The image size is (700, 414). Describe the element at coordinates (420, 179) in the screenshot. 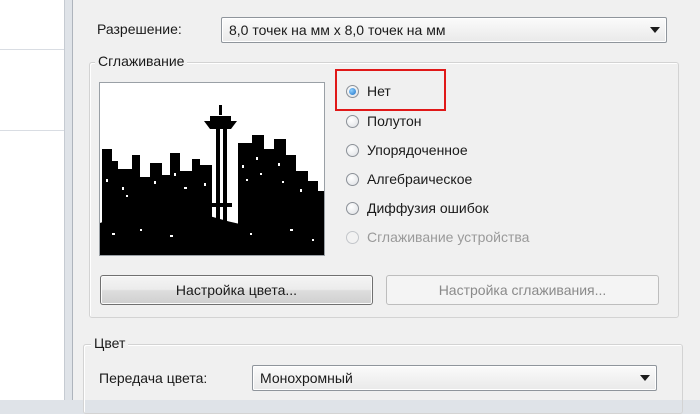

I see `radio-algebraic-label: Алгебраическое` at that location.